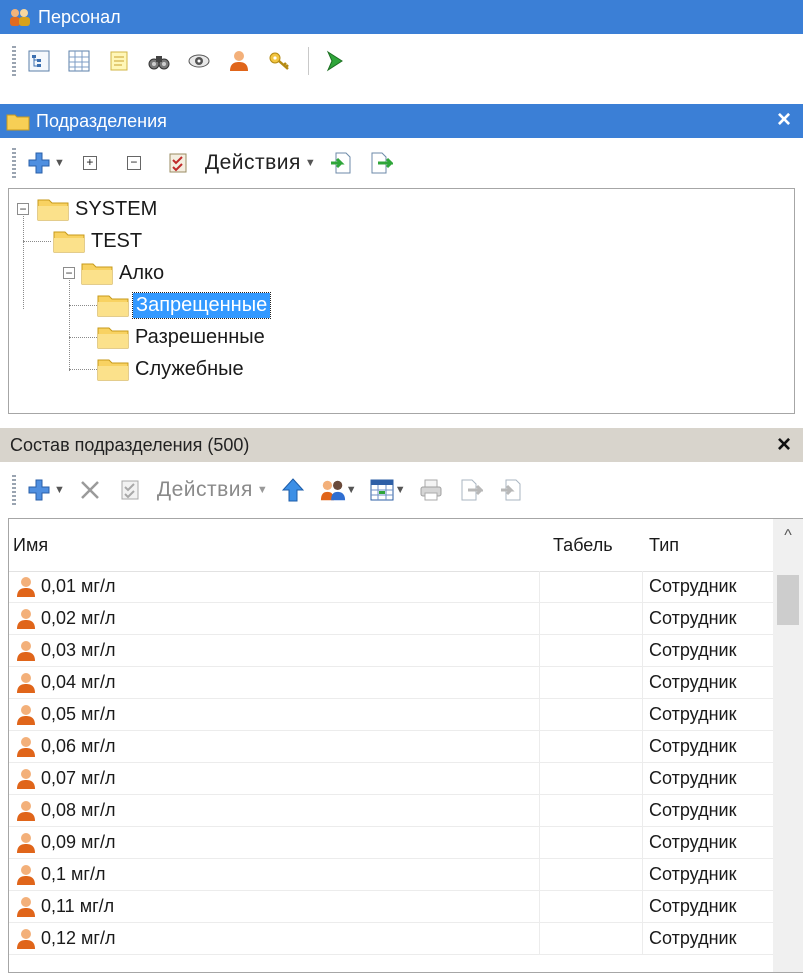 This screenshot has width=803, height=973. I want to click on employee-name: 0,03 мг/л, so click(78, 650).